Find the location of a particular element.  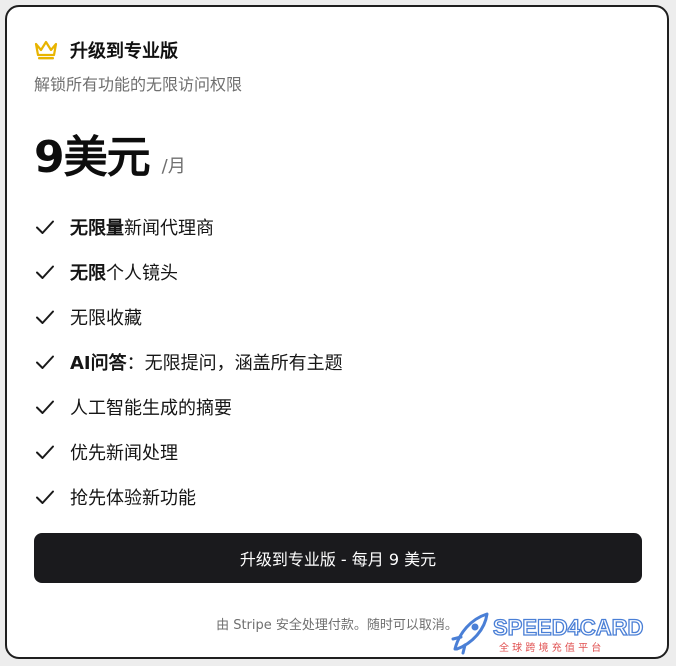

upgrade-button: 升级到专业版 - 每月 9 美元 is located at coordinates (338, 558).